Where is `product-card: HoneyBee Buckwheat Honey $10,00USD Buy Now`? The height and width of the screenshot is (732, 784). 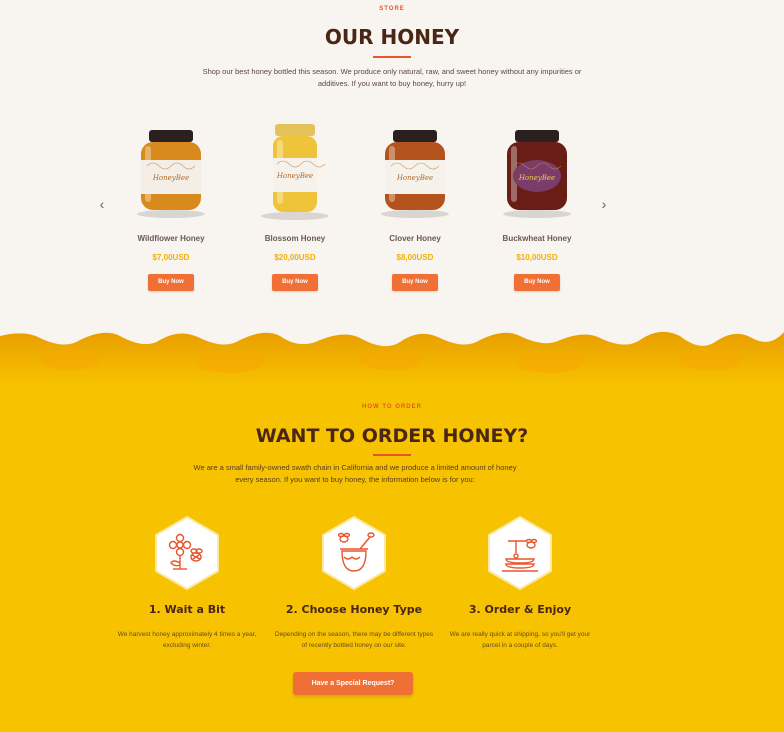
product-card: HoneyBee Buckwheat Honey $10,00USD Buy Now is located at coordinates (537, 210).